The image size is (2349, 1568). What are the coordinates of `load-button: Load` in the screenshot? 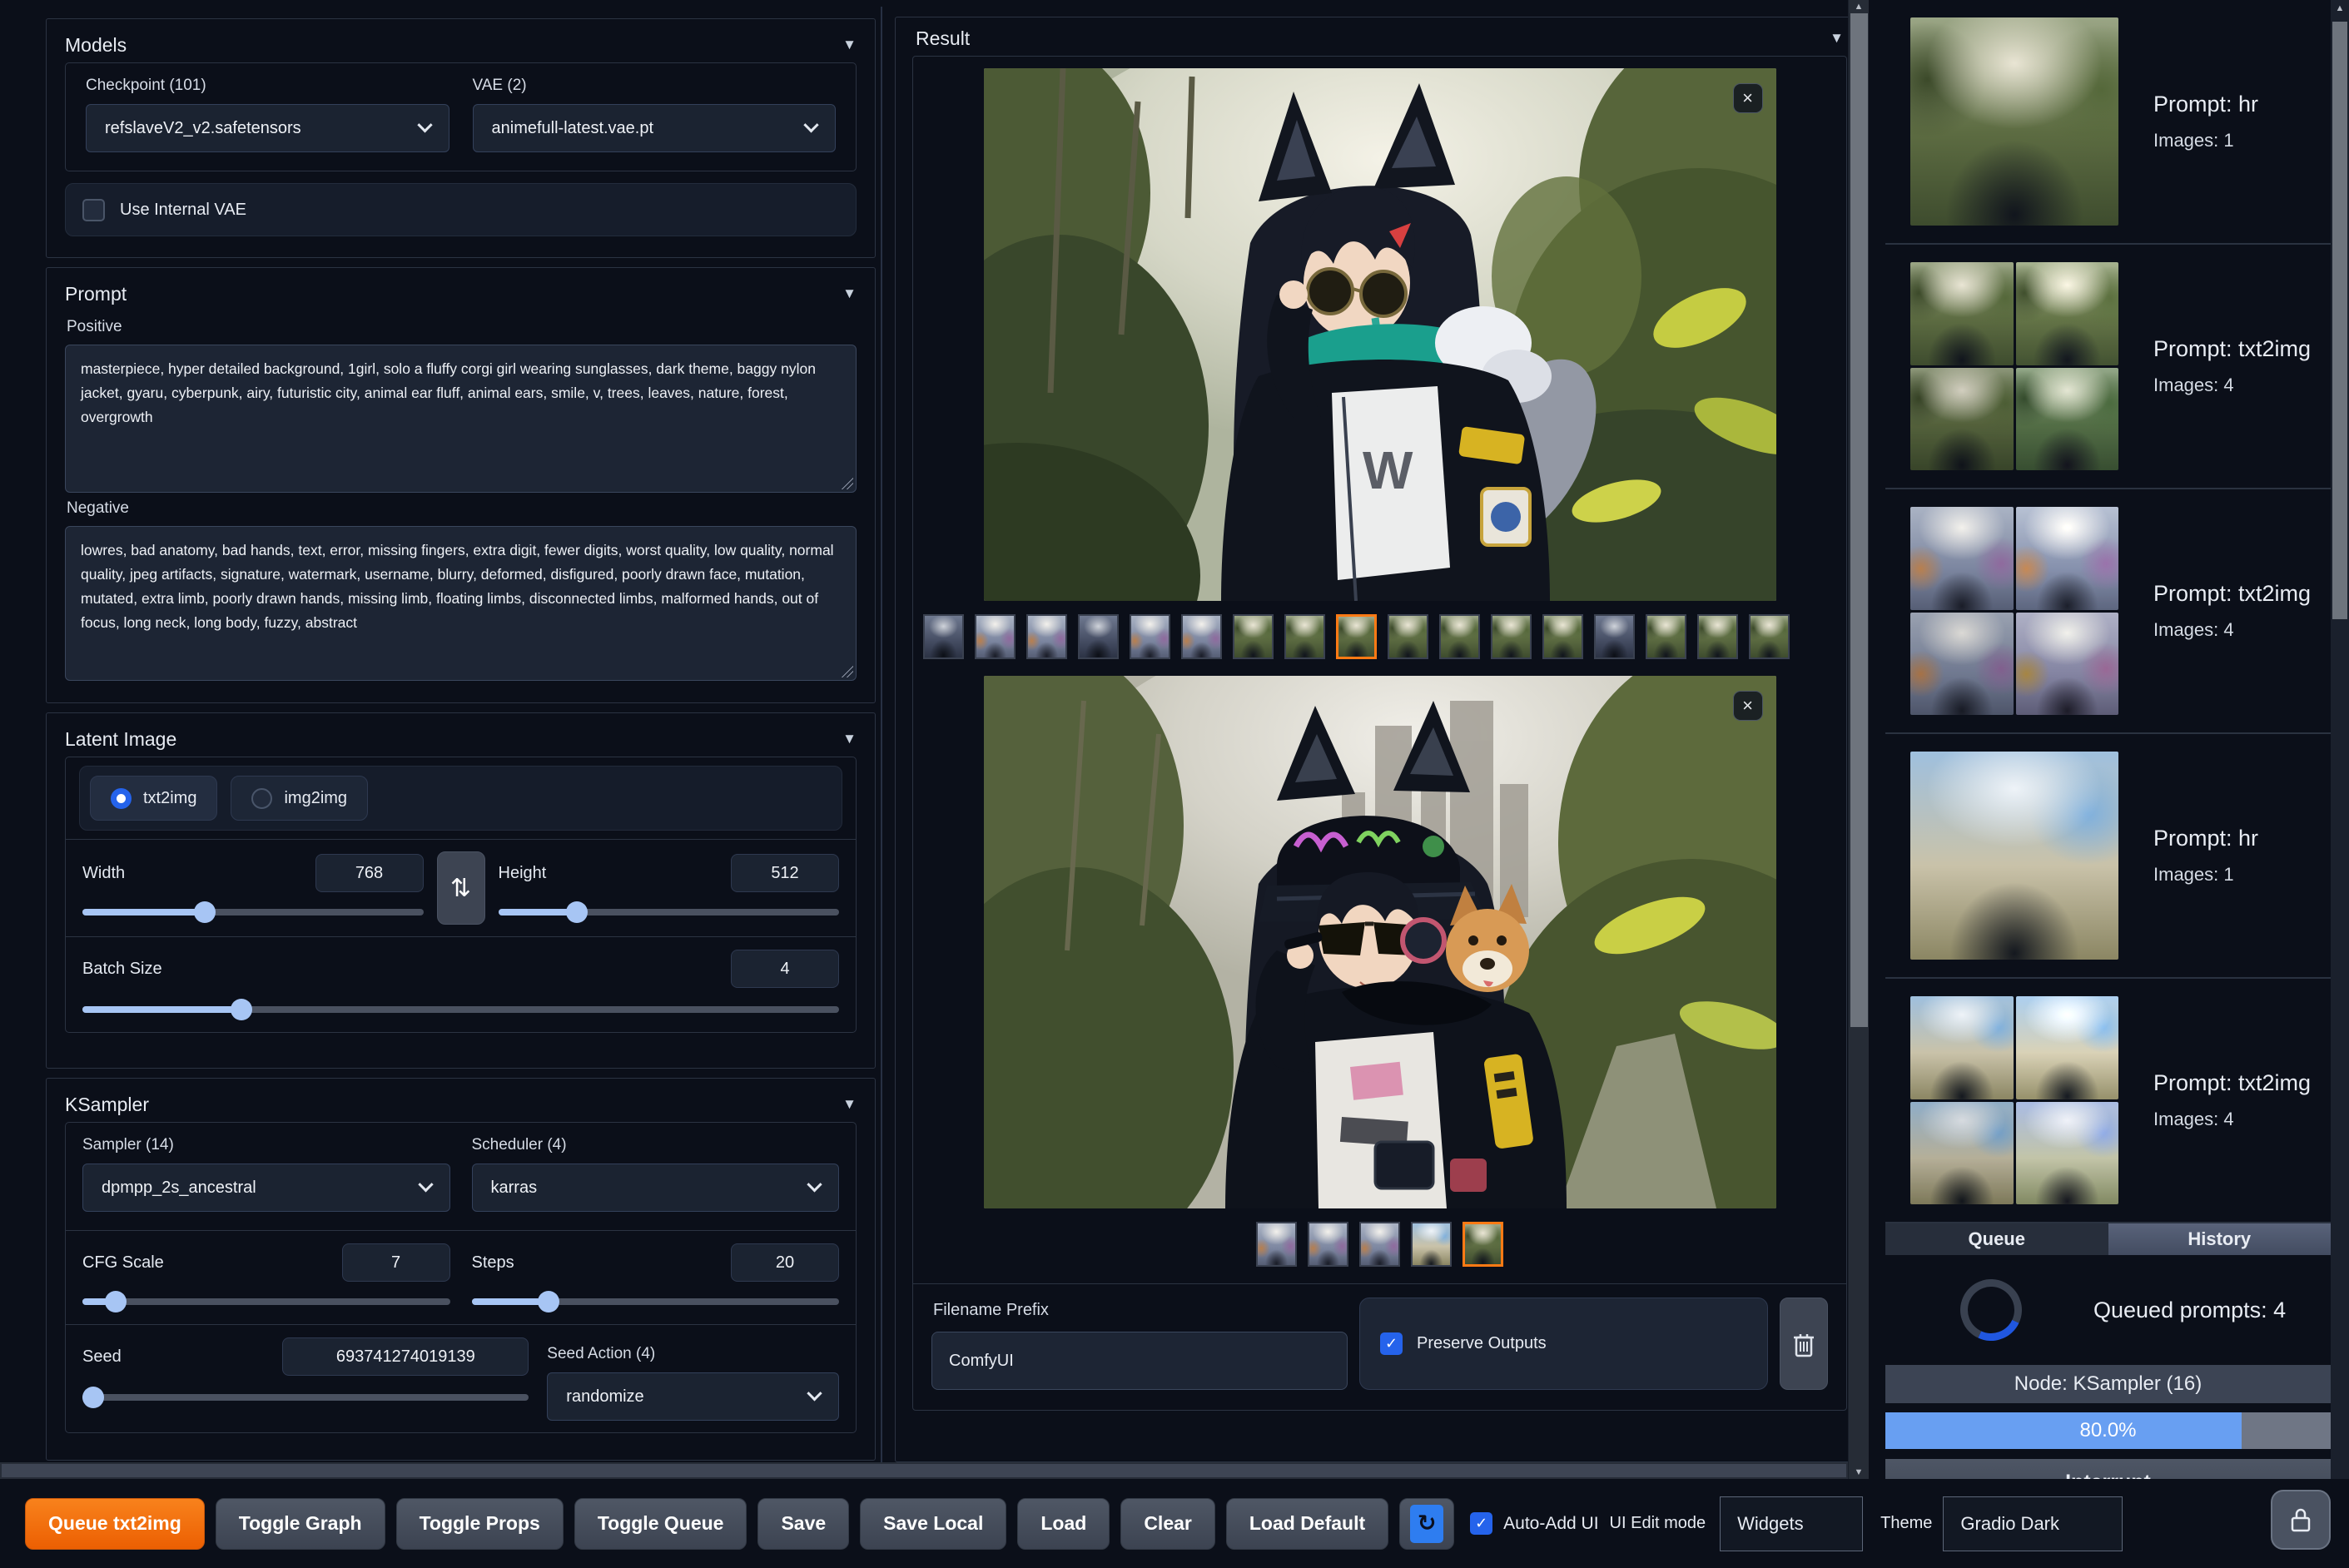 It's located at (1063, 1523).